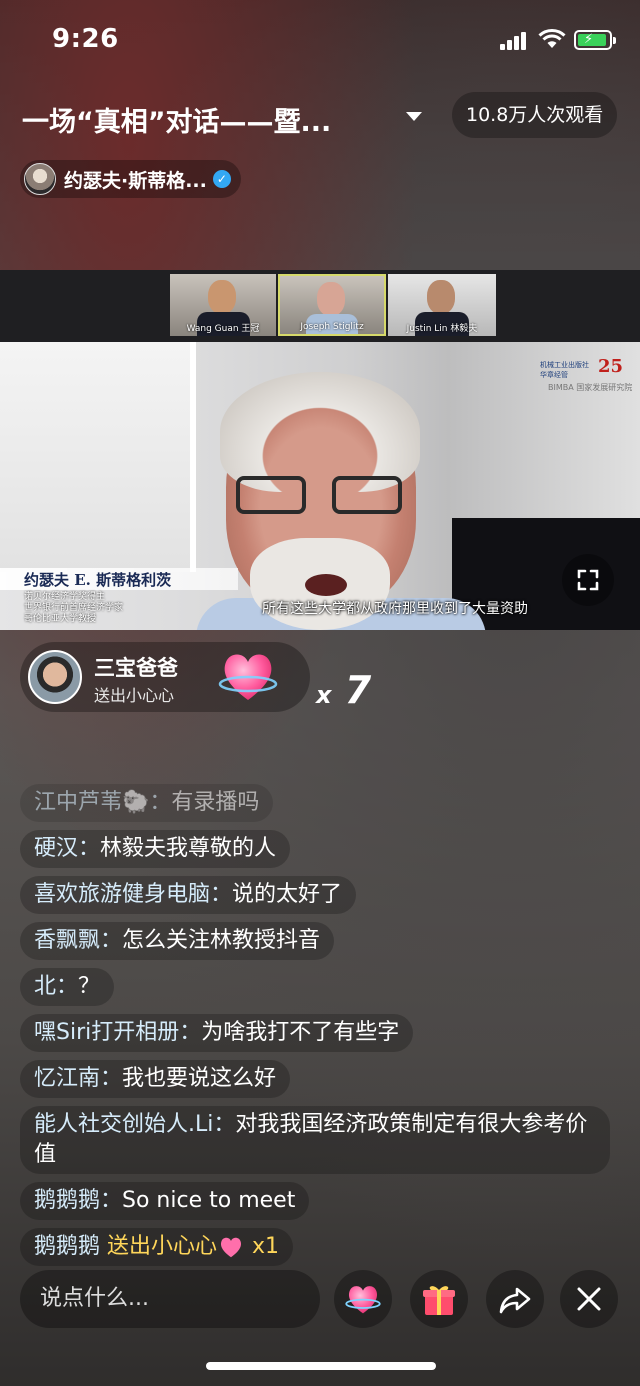  I want to click on chat-gift-count: x1, so click(266, 1246).